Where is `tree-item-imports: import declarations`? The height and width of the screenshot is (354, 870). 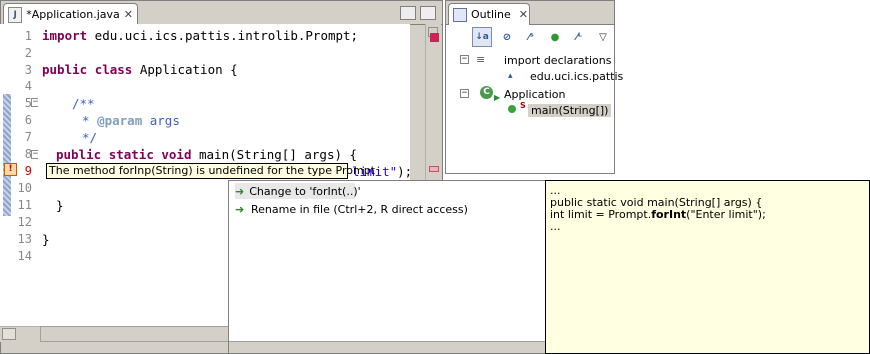 tree-item-imports: import declarations is located at coordinates (557, 60).